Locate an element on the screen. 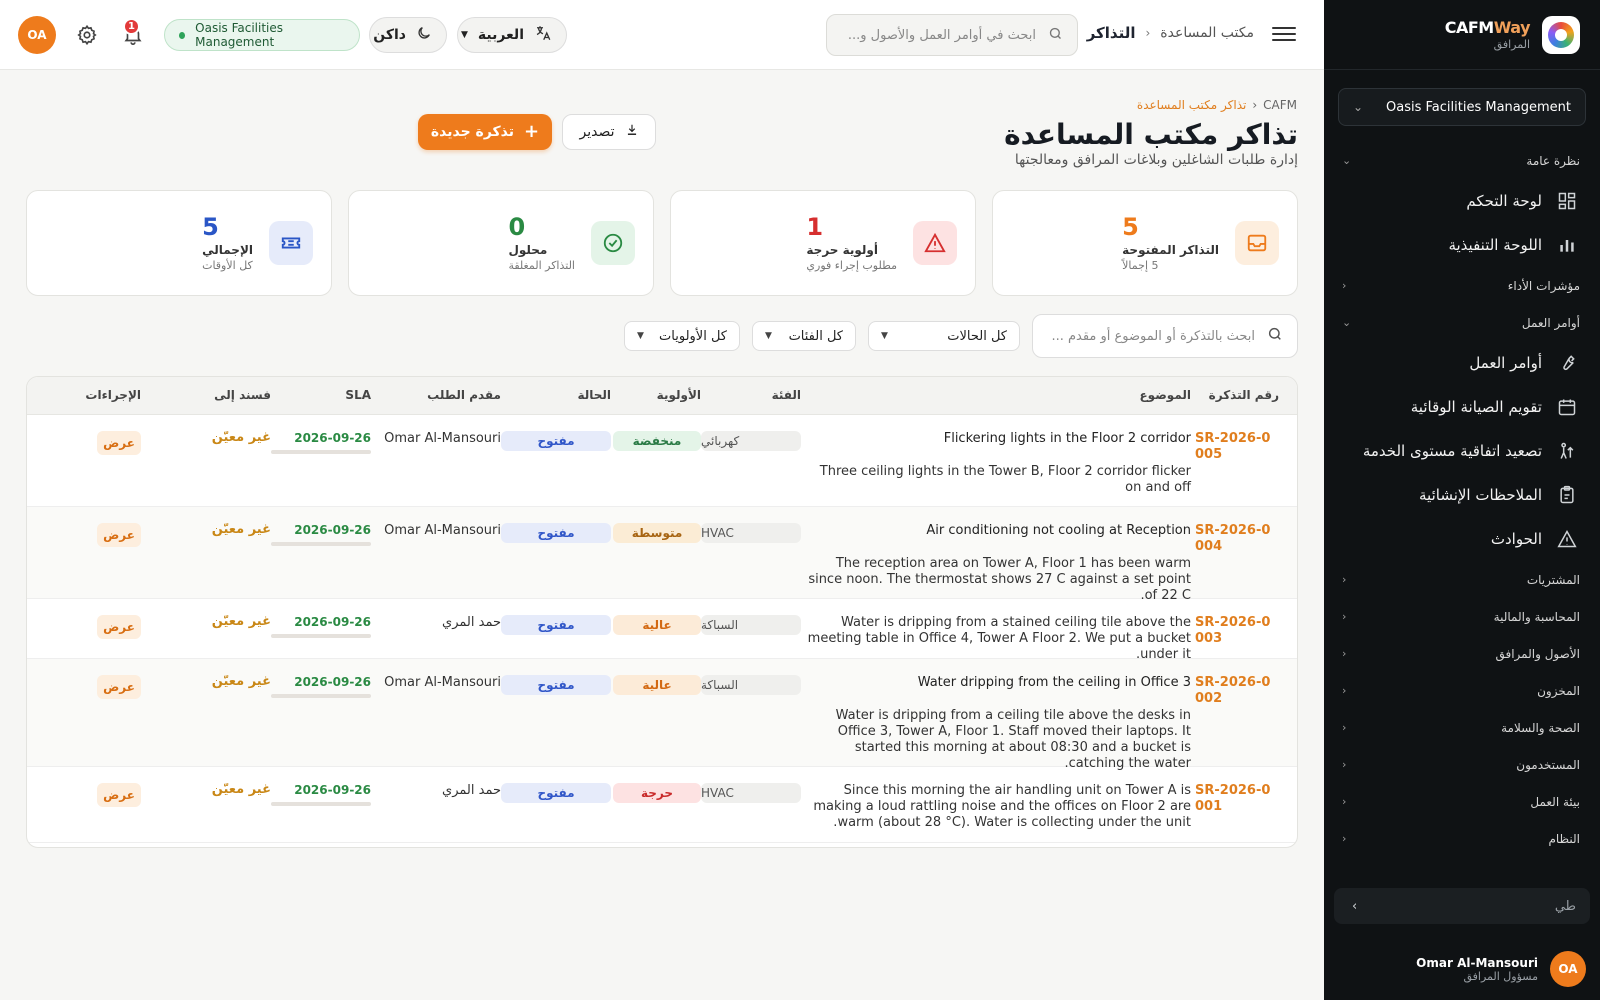  nav-section: النظام ‹ is located at coordinates (1462, 838).